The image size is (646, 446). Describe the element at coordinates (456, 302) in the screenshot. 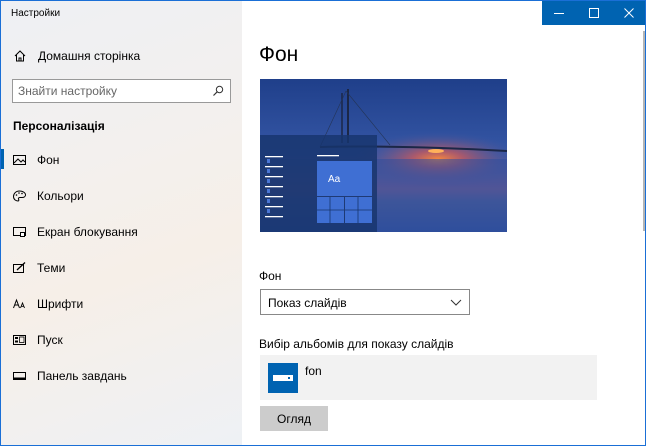

I see `chevron-down-icon` at that location.